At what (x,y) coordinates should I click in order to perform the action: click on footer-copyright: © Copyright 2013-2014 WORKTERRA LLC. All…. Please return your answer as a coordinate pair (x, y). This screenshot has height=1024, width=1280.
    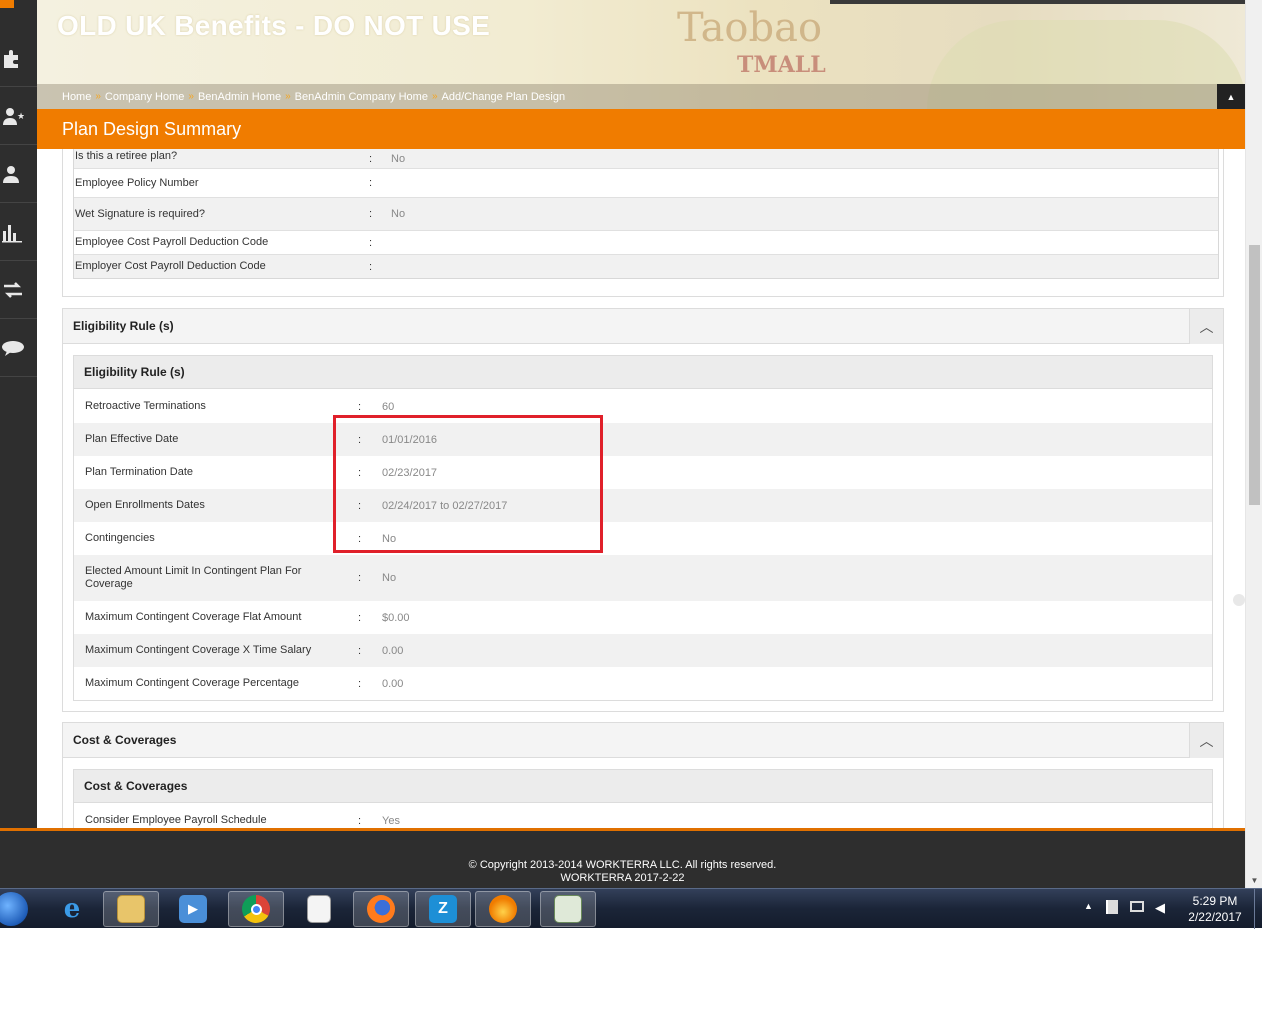
    Looking at the image, I should click on (622, 865).